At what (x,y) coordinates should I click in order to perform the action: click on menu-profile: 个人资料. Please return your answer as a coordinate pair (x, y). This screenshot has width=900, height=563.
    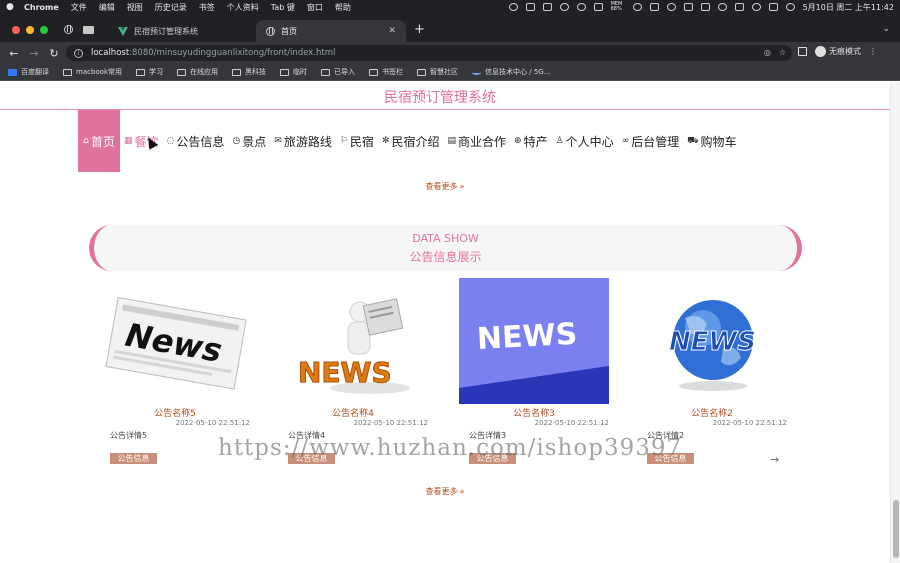
    Looking at the image, I should click on (243, 7).